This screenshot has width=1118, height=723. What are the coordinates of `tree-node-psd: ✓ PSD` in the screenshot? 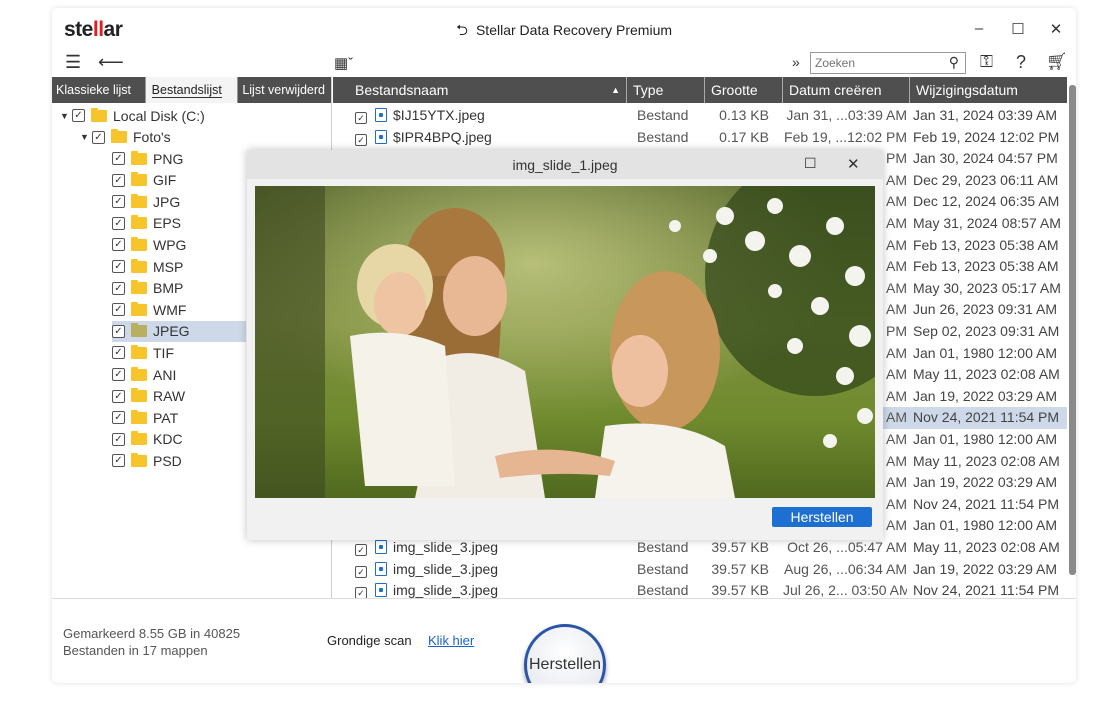 It's located at (179, 460).